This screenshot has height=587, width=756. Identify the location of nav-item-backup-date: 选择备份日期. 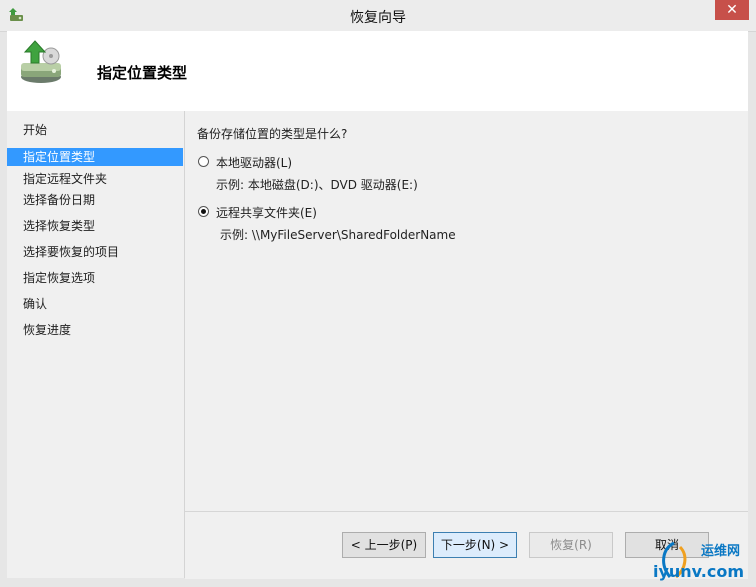
(95, 200).